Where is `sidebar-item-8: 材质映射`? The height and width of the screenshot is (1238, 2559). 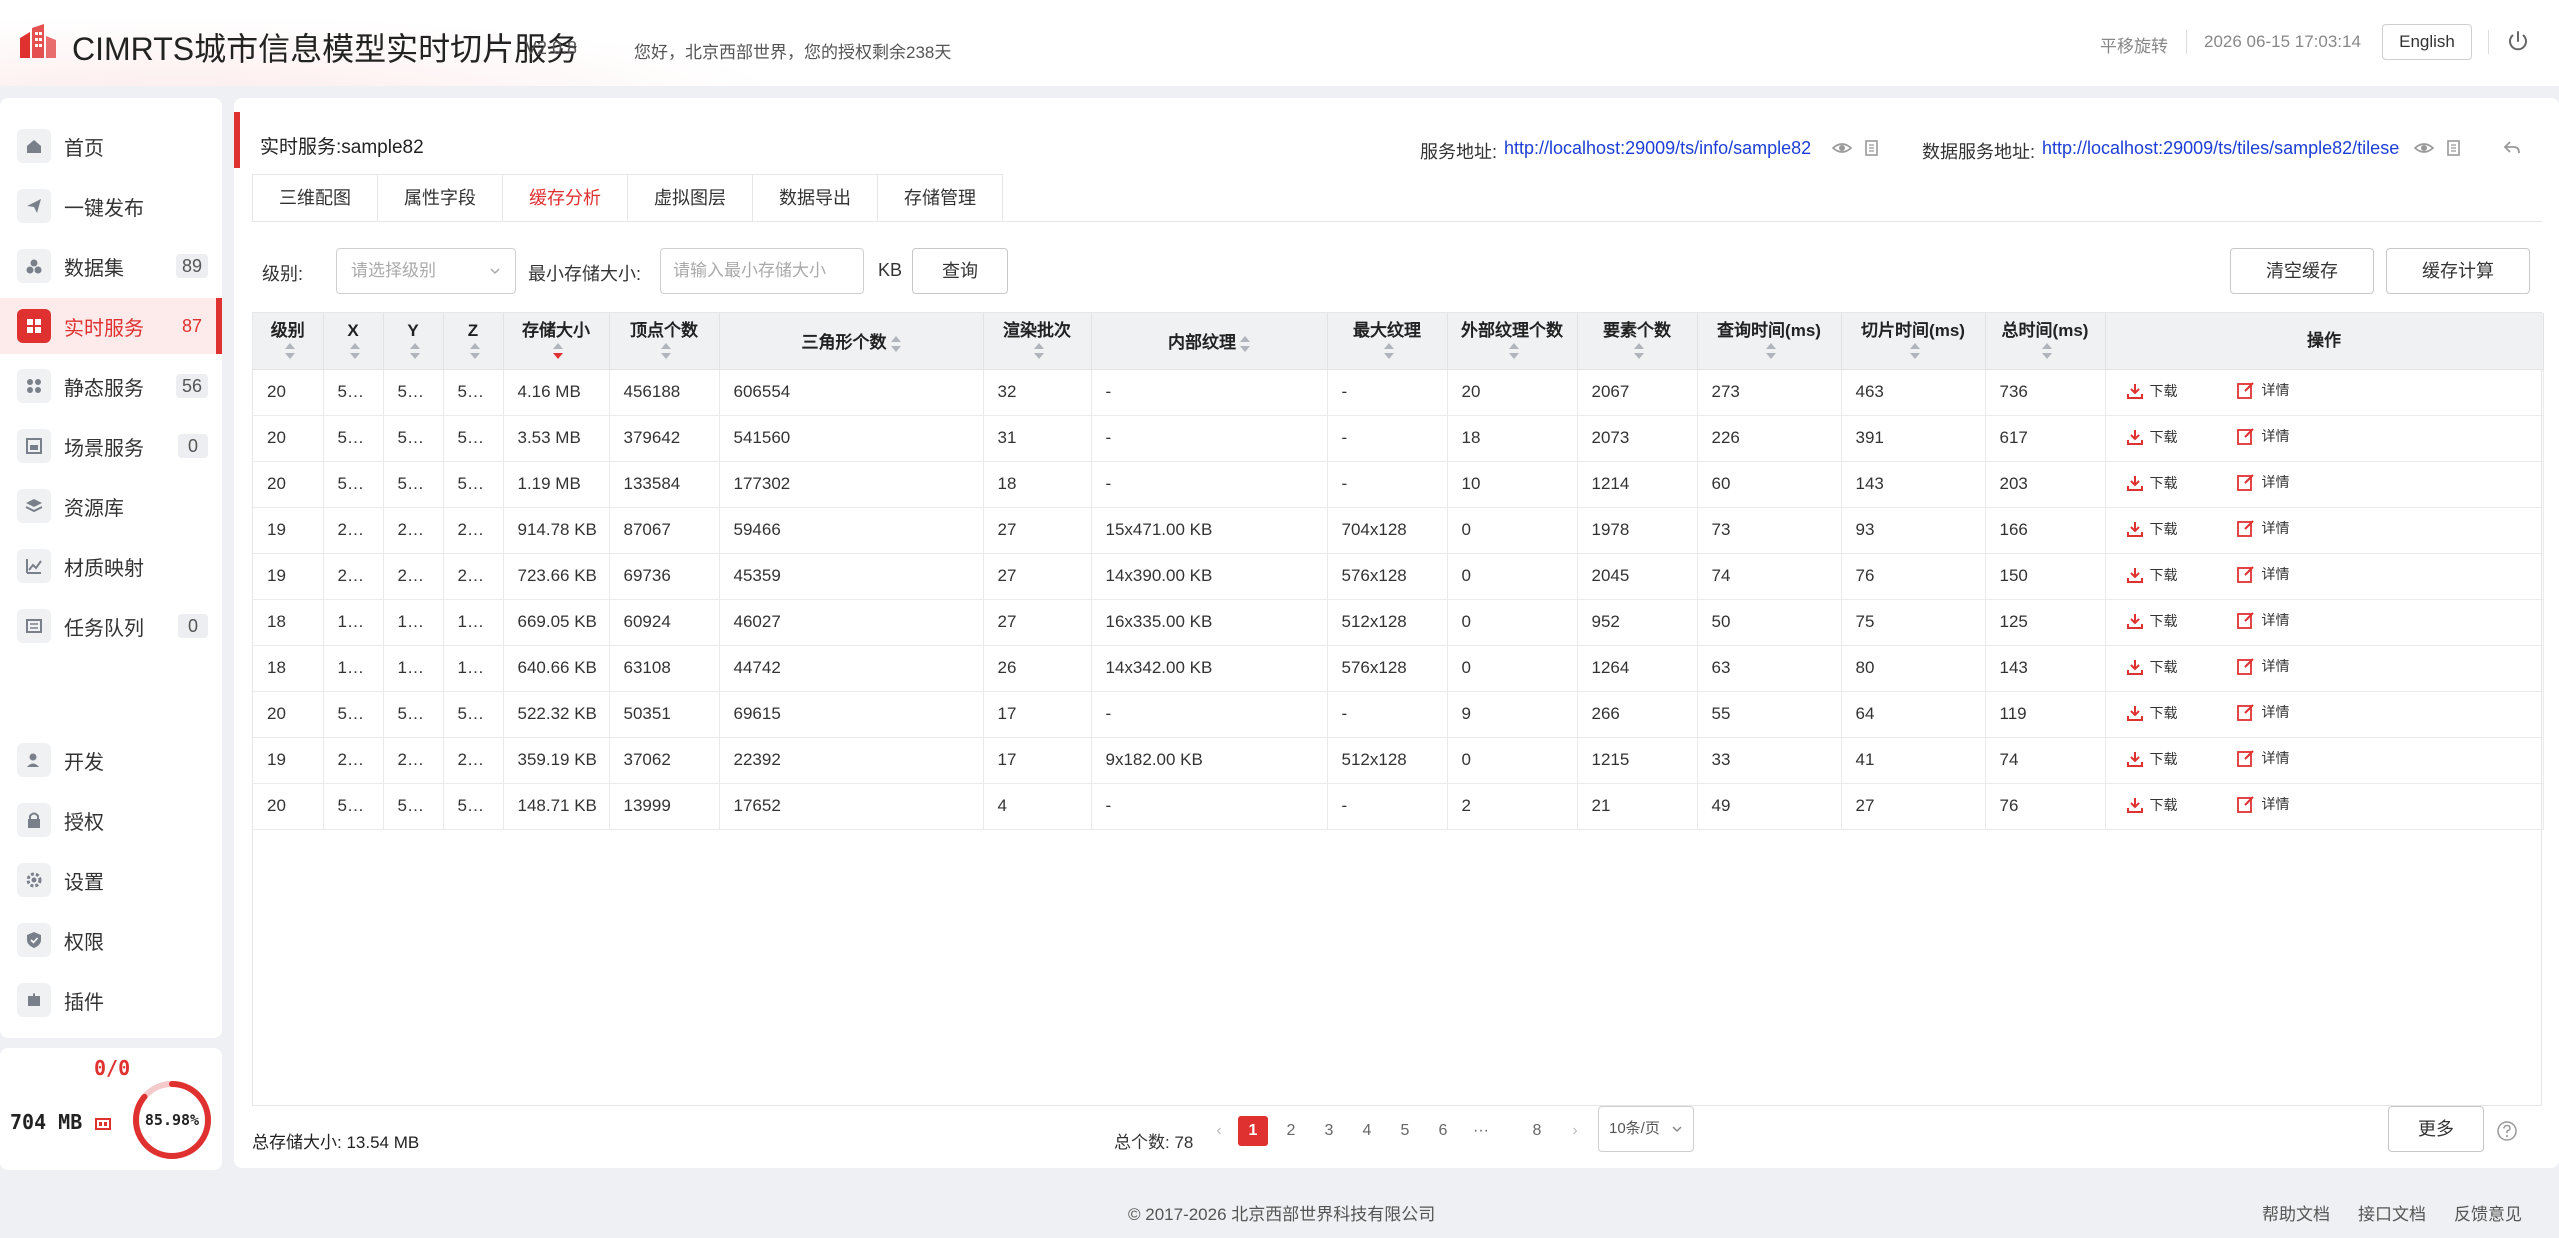 sidebar-item-8: 材质映射 is located at coordinates (111, 566).